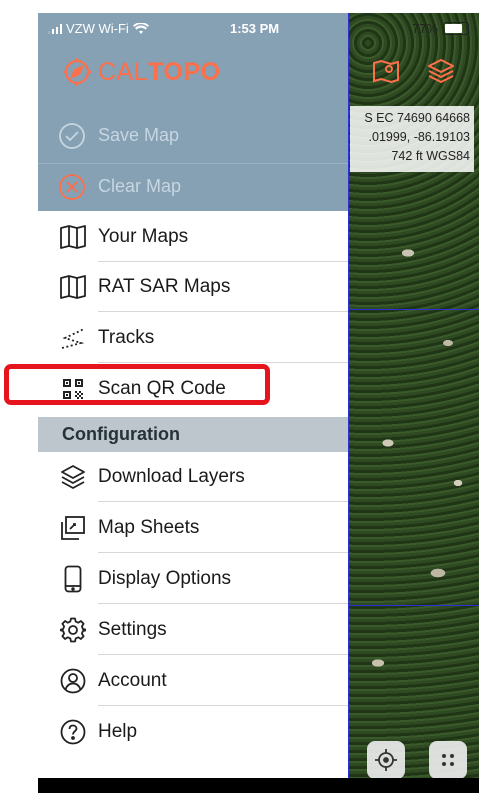  Describe the element at coordinates (419, 137) in the screenshot. I see `coord-latlon: .01999, -86.19103` at that location.